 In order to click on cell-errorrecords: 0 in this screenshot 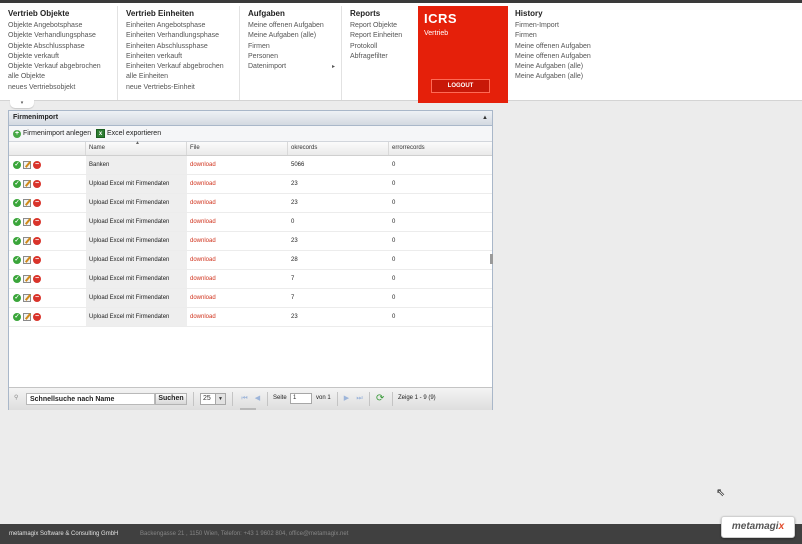, I will do `click(394, 184)`.